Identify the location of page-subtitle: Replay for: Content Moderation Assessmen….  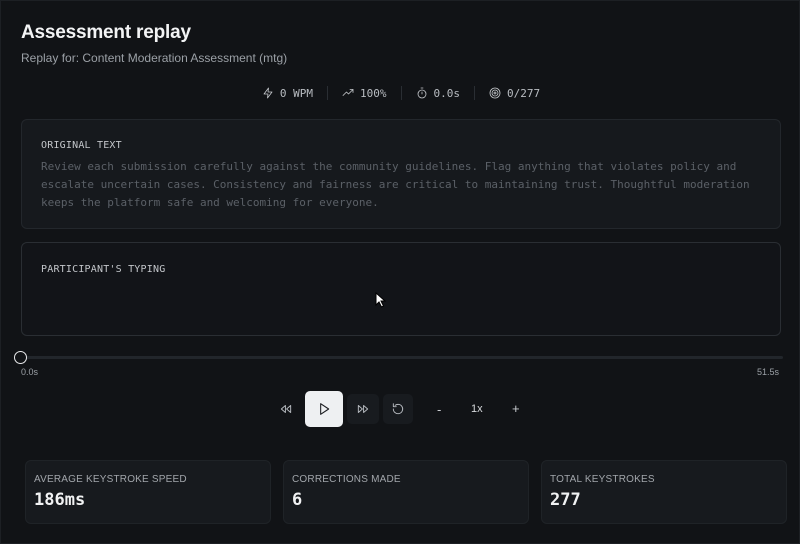
(154, 58).